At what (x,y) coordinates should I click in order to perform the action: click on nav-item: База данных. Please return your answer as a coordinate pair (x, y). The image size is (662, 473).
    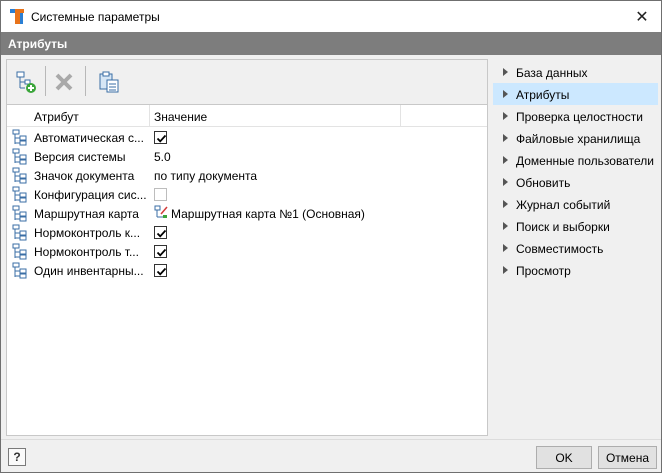
    Looking at the image, I should click on (575, 72).